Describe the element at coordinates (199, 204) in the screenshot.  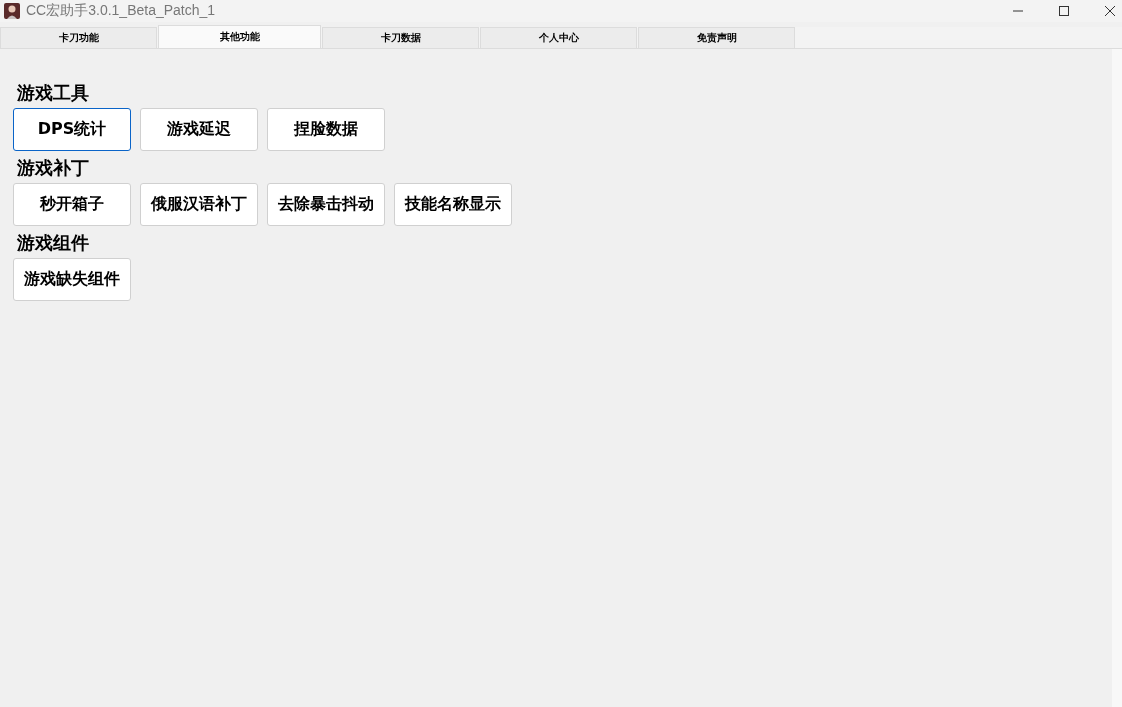
I see `tool-button: 俄服汉语补丁` at that location.